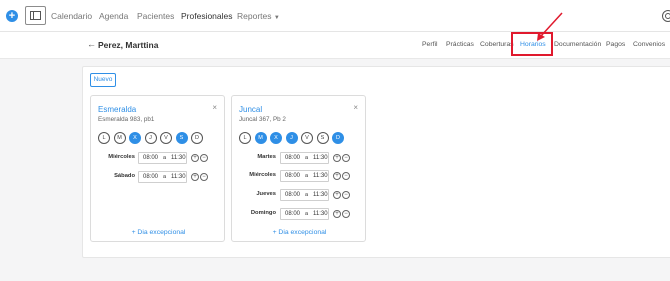  I want to click on location-address: Esmeralda 983, pb1, so click(126, 119).